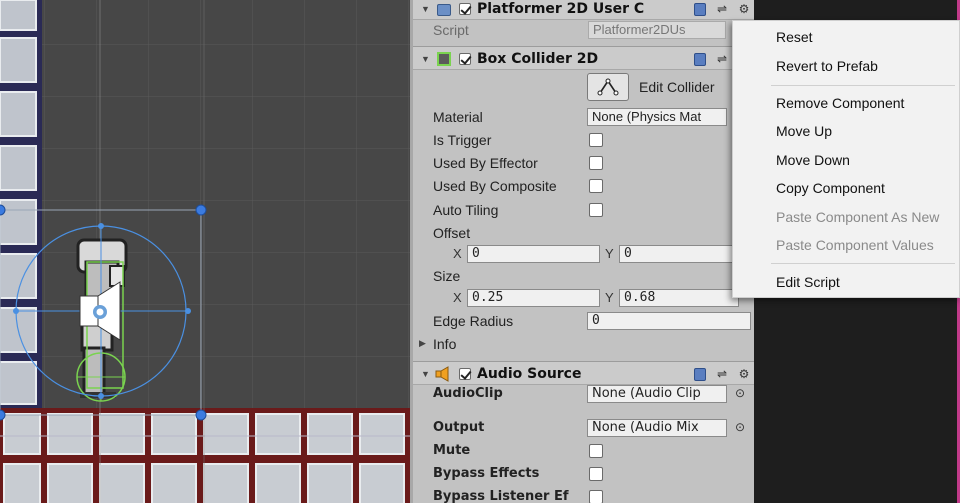 This screenshot has width=960, height=503. I want to click on audioclip-label: AudioClip, so click(468, 393).